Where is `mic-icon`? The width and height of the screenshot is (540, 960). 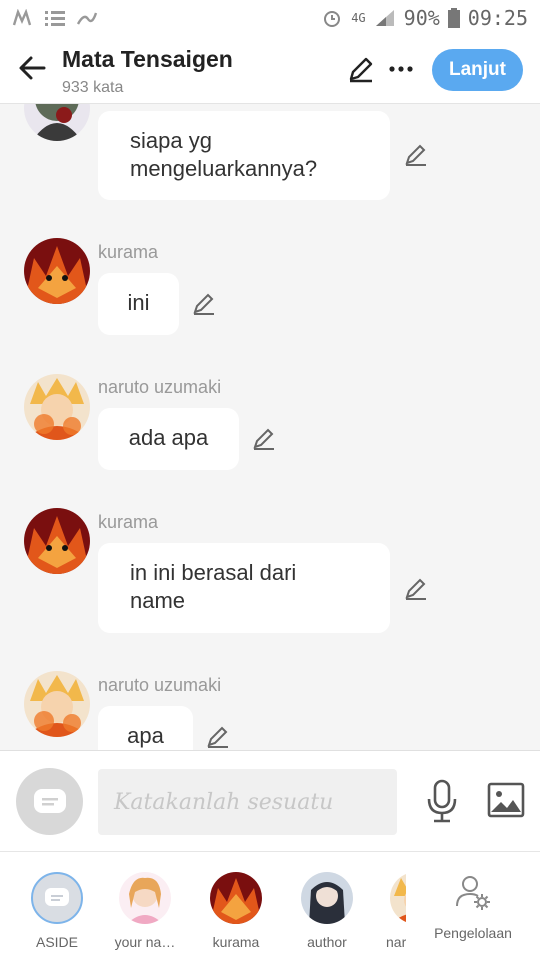
mic-icon is located at coordinates (442, 801).